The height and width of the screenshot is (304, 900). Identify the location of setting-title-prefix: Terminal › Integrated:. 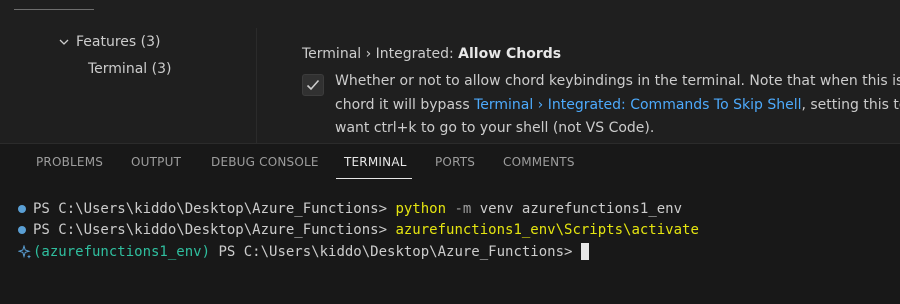
(380, 54).